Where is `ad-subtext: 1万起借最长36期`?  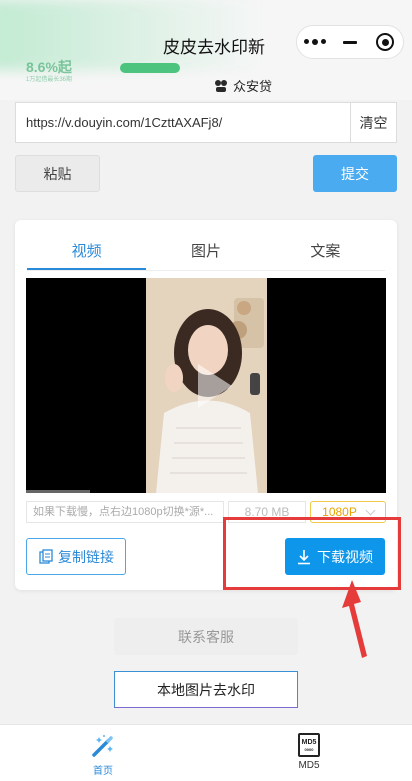 ad-subtext: 1万起借最长36期 is located at coordinates (49, 80).